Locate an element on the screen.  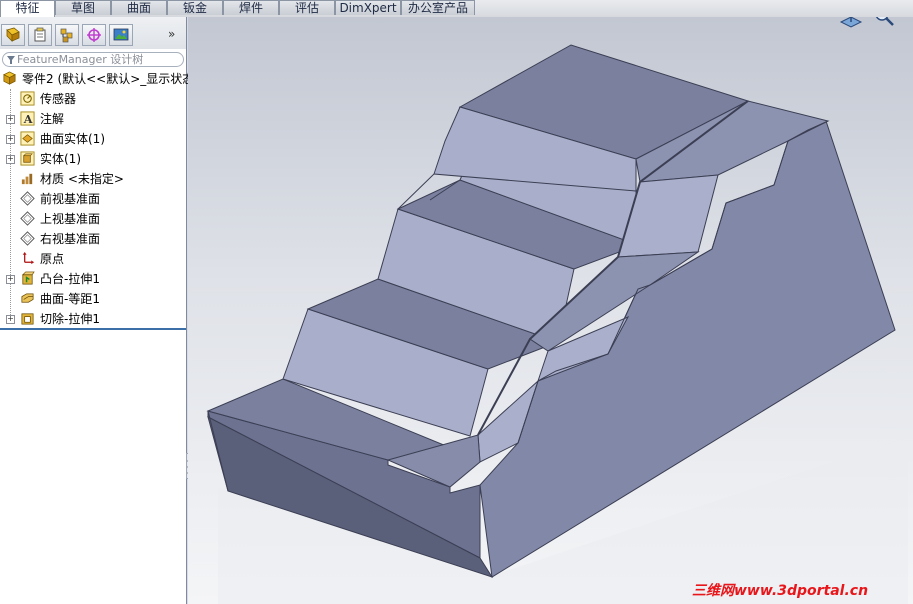
tree-item-label: 右视基准面 is located at coordinates (70, 239).